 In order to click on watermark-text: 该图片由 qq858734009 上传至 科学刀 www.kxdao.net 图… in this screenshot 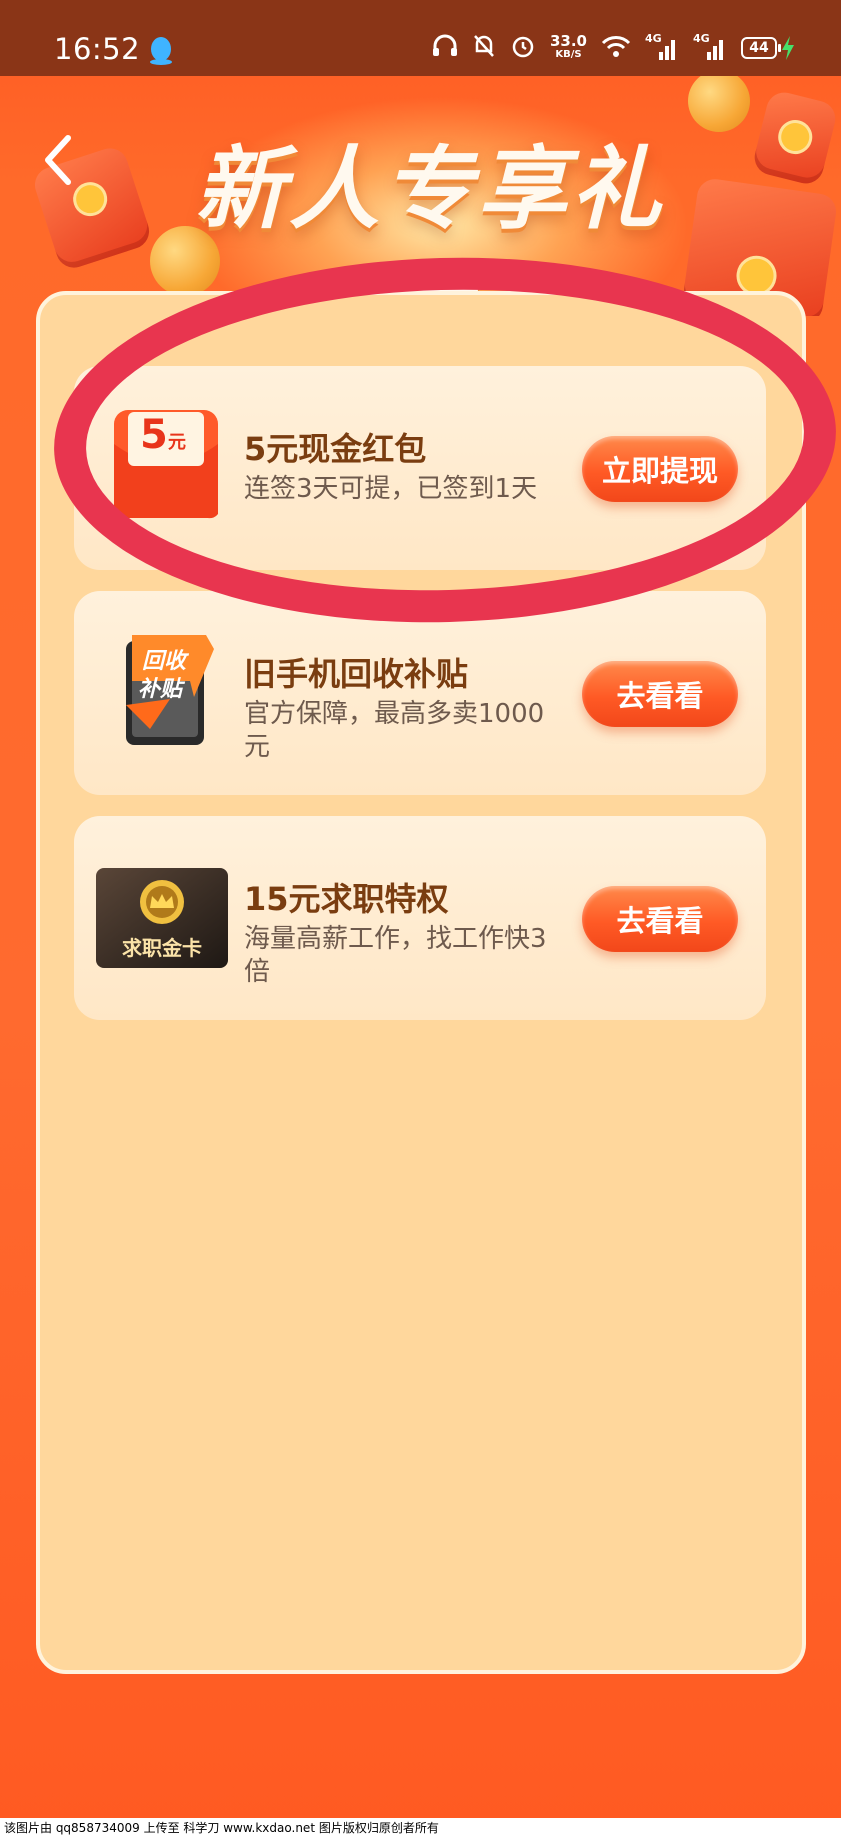, I will do `click(420, 1828)`.